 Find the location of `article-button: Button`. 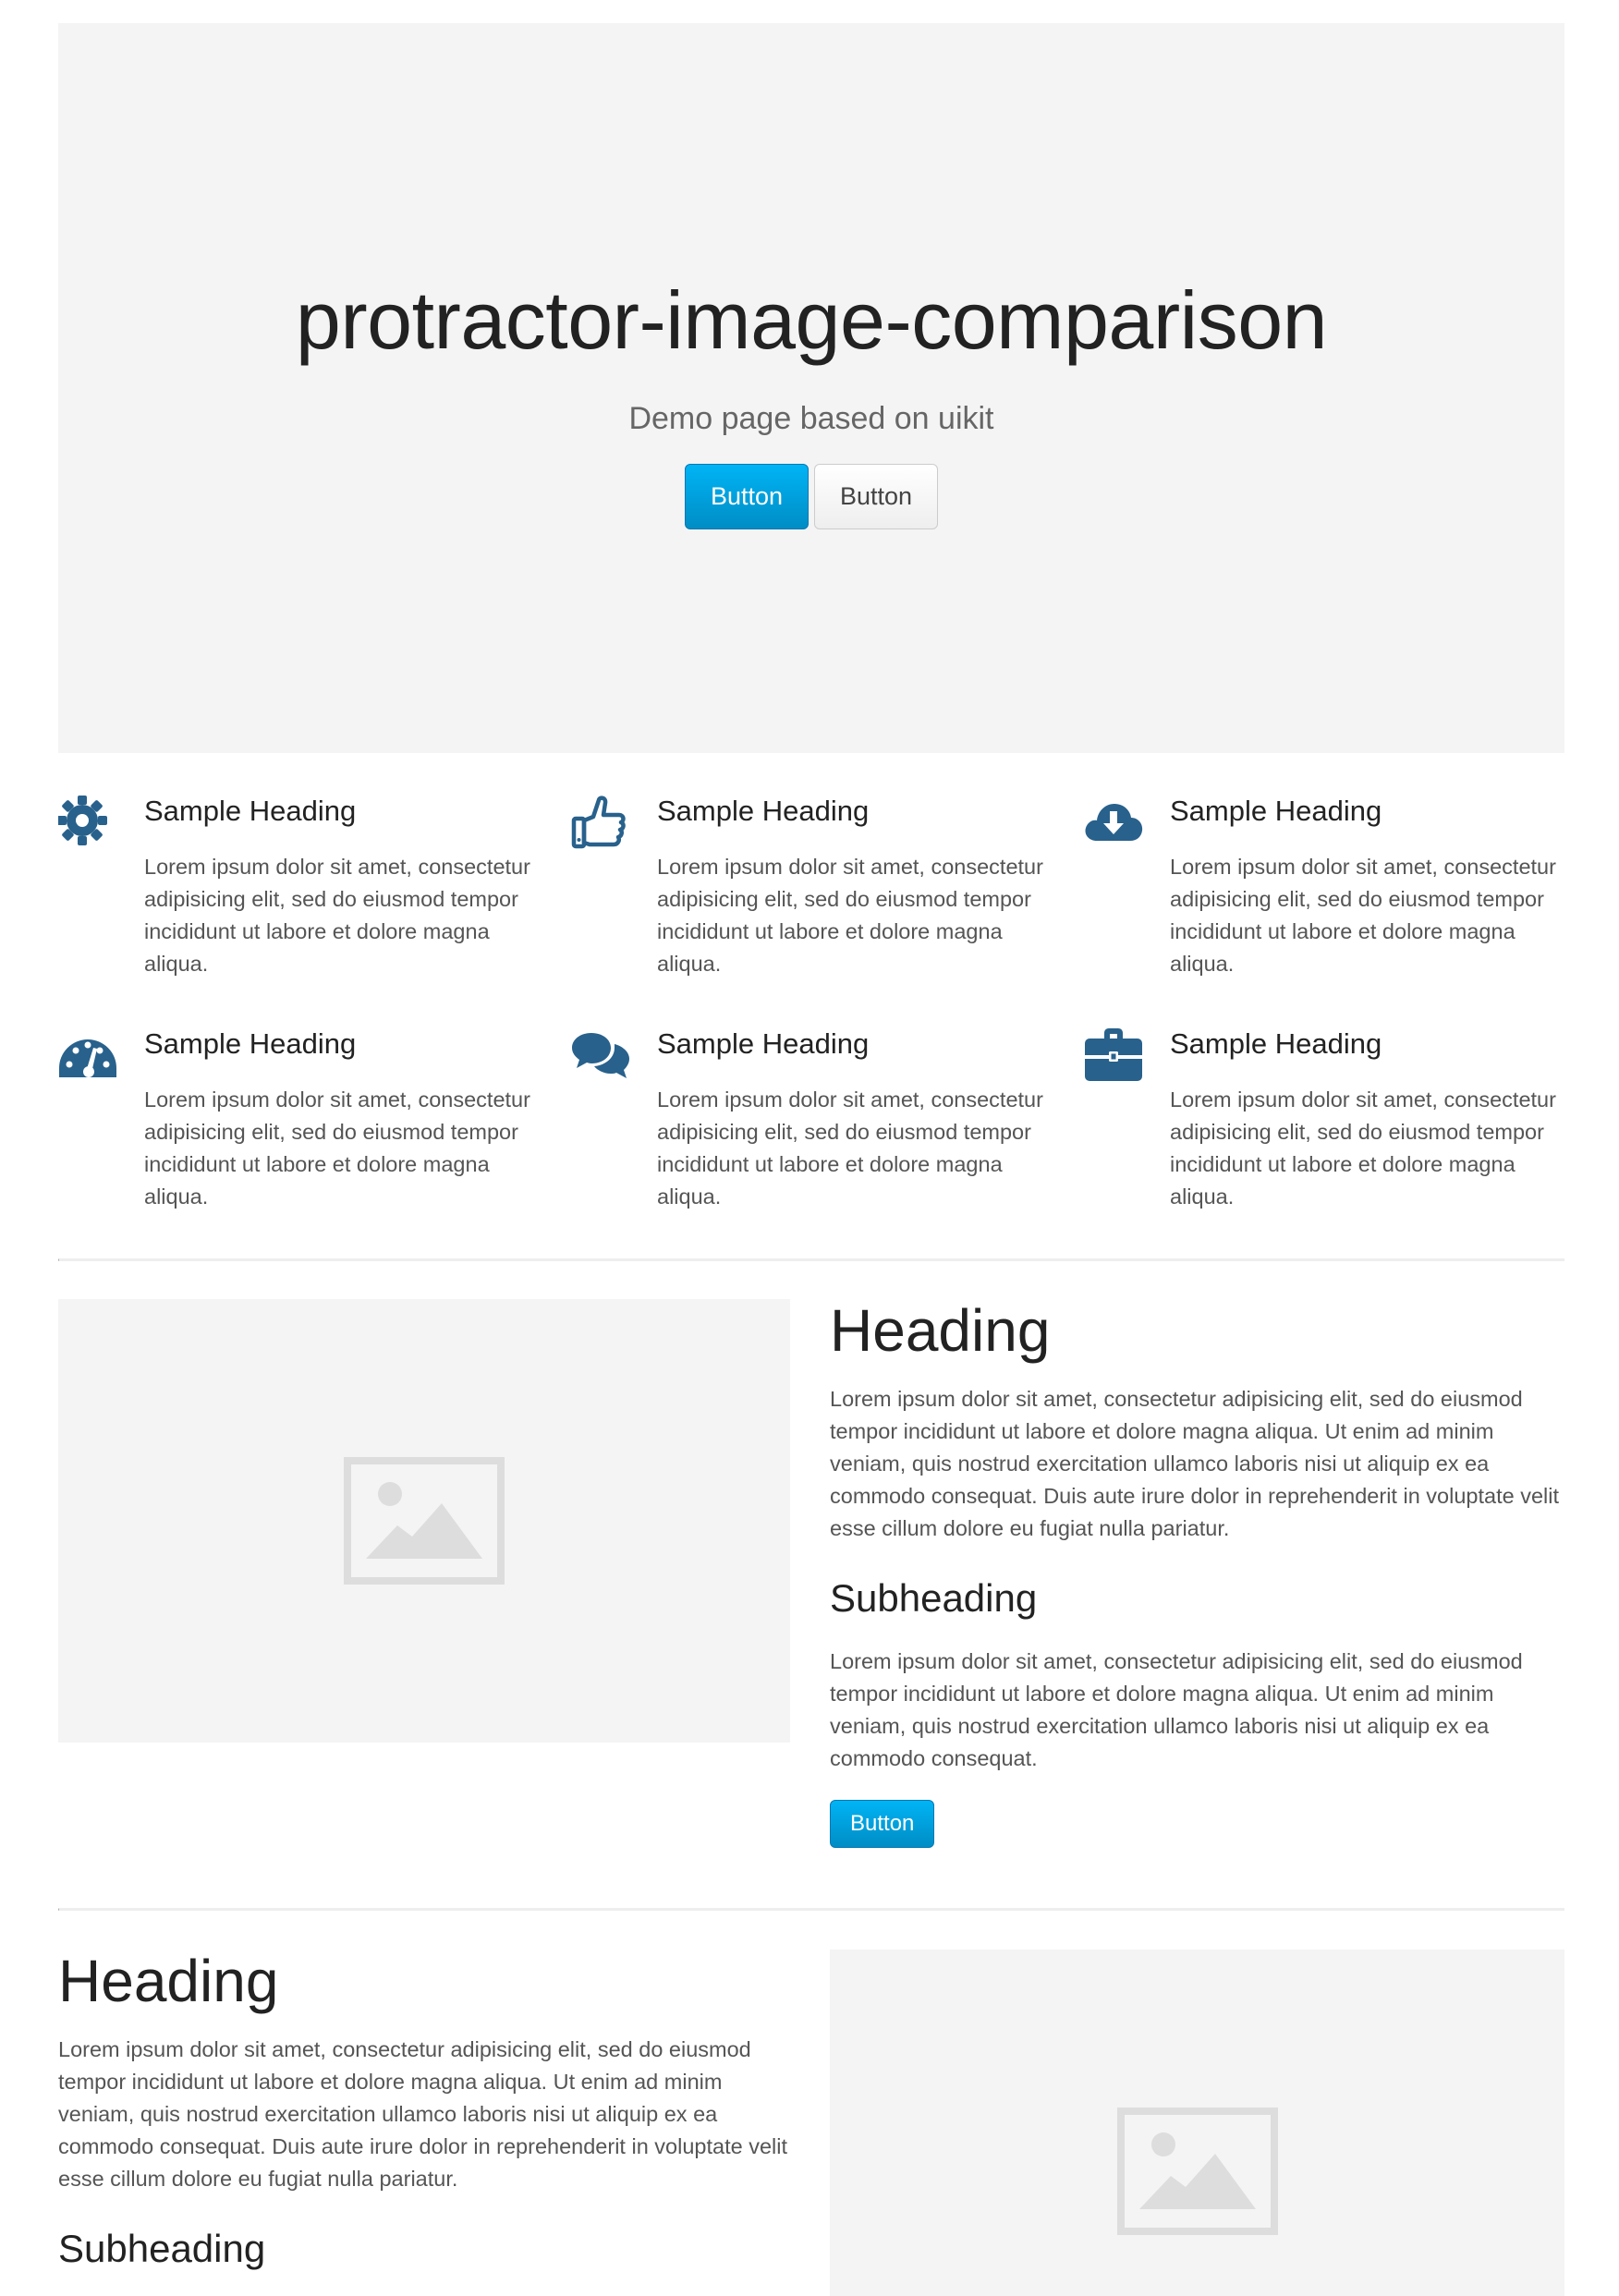

article-button: Button is located at coordinates (882, 1824).